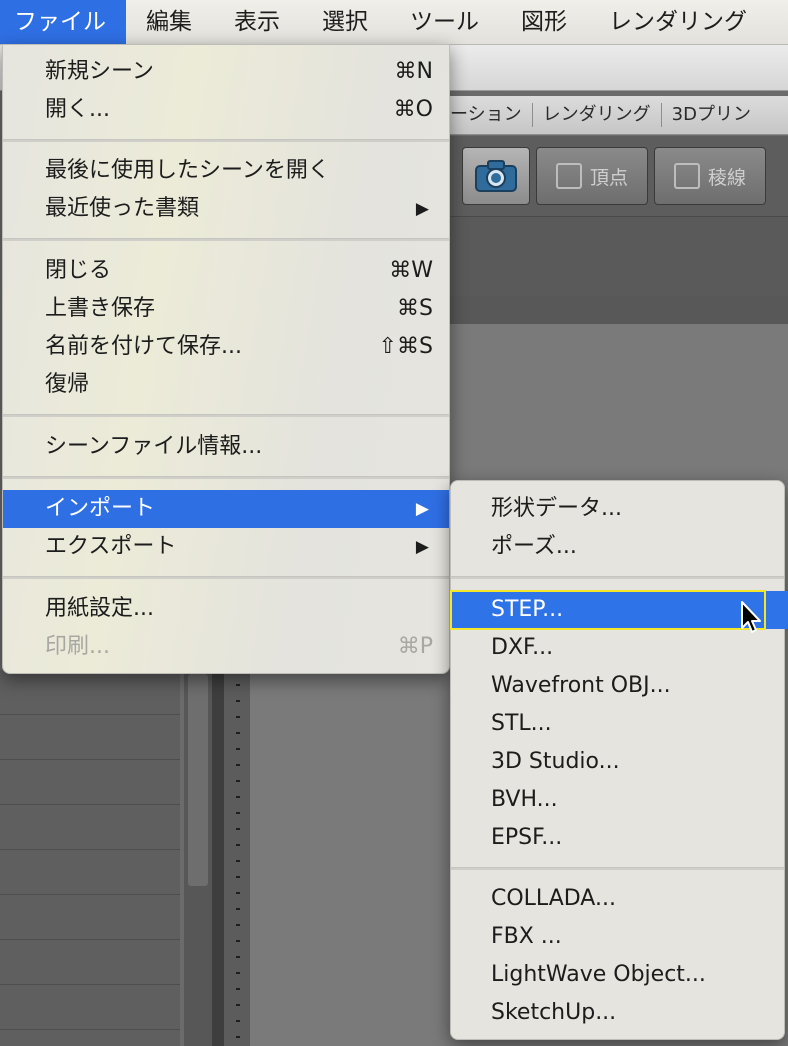 The height and width of the screenshot is (1046, 788). I want to click on menu-item-print: 印刷... ⌘P, so click(226, 647).